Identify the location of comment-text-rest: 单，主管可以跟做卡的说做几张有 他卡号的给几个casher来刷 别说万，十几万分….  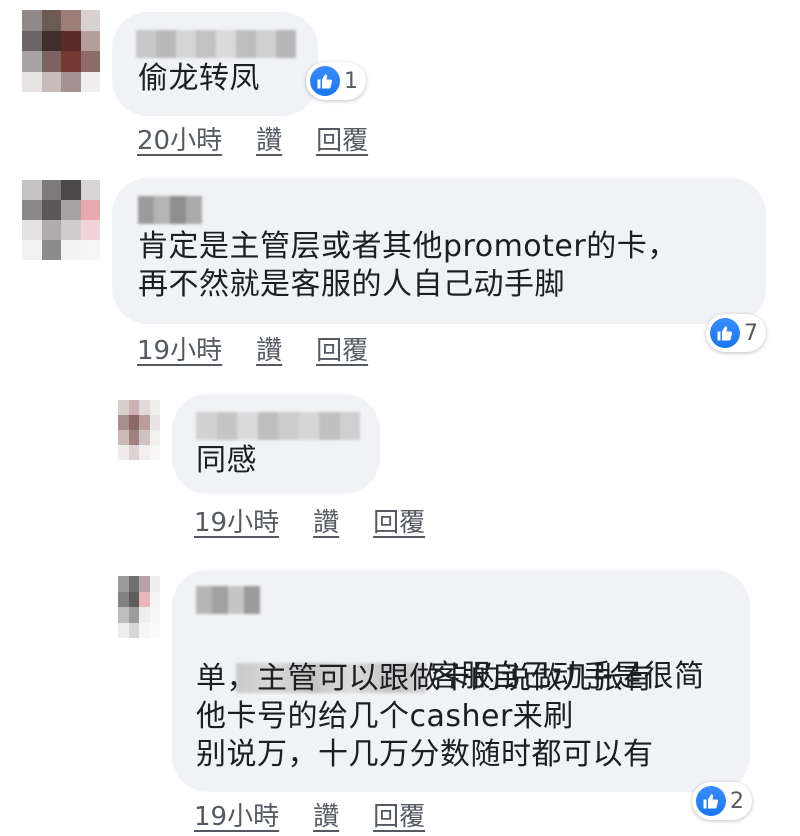
(425, 716).